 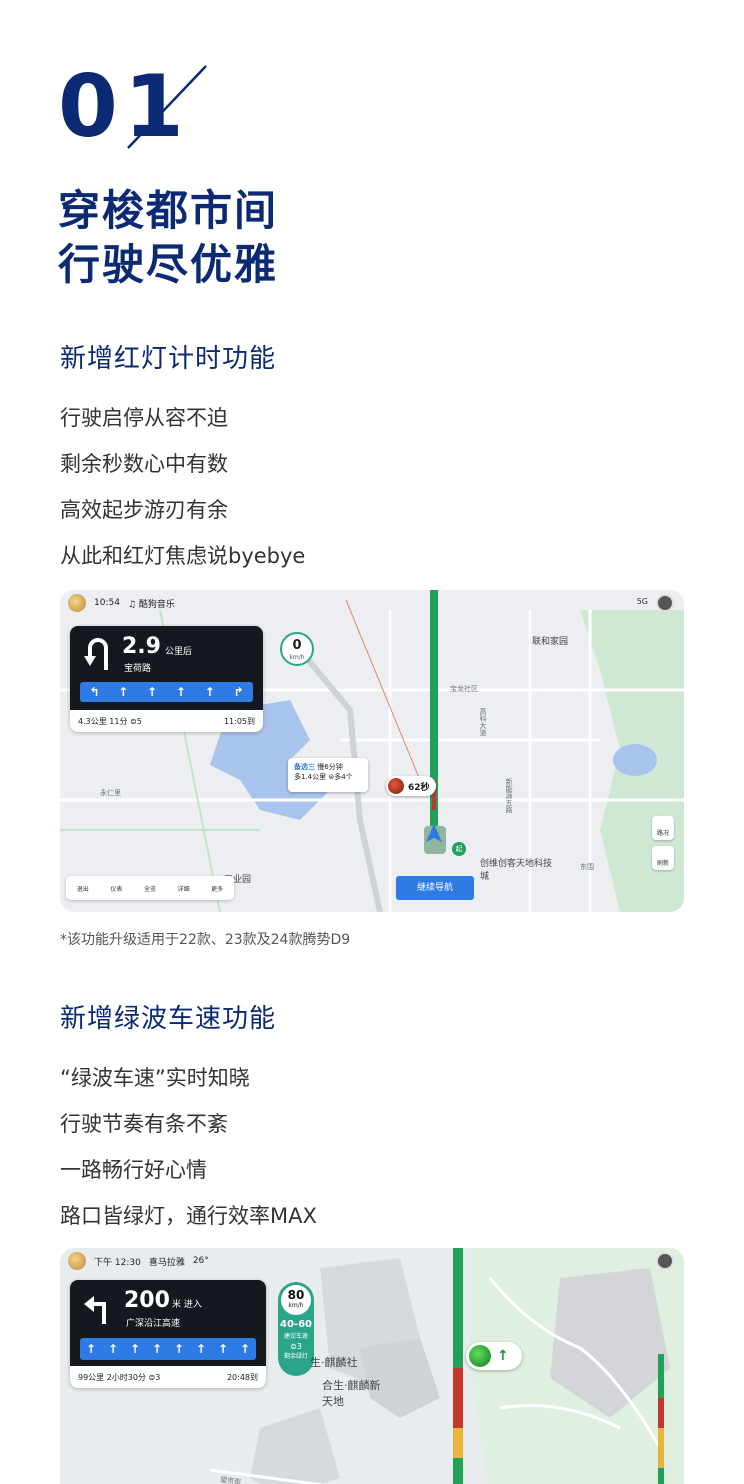 I want to click on lane-arrow-icon: ↰, so click(x=94, y=692).